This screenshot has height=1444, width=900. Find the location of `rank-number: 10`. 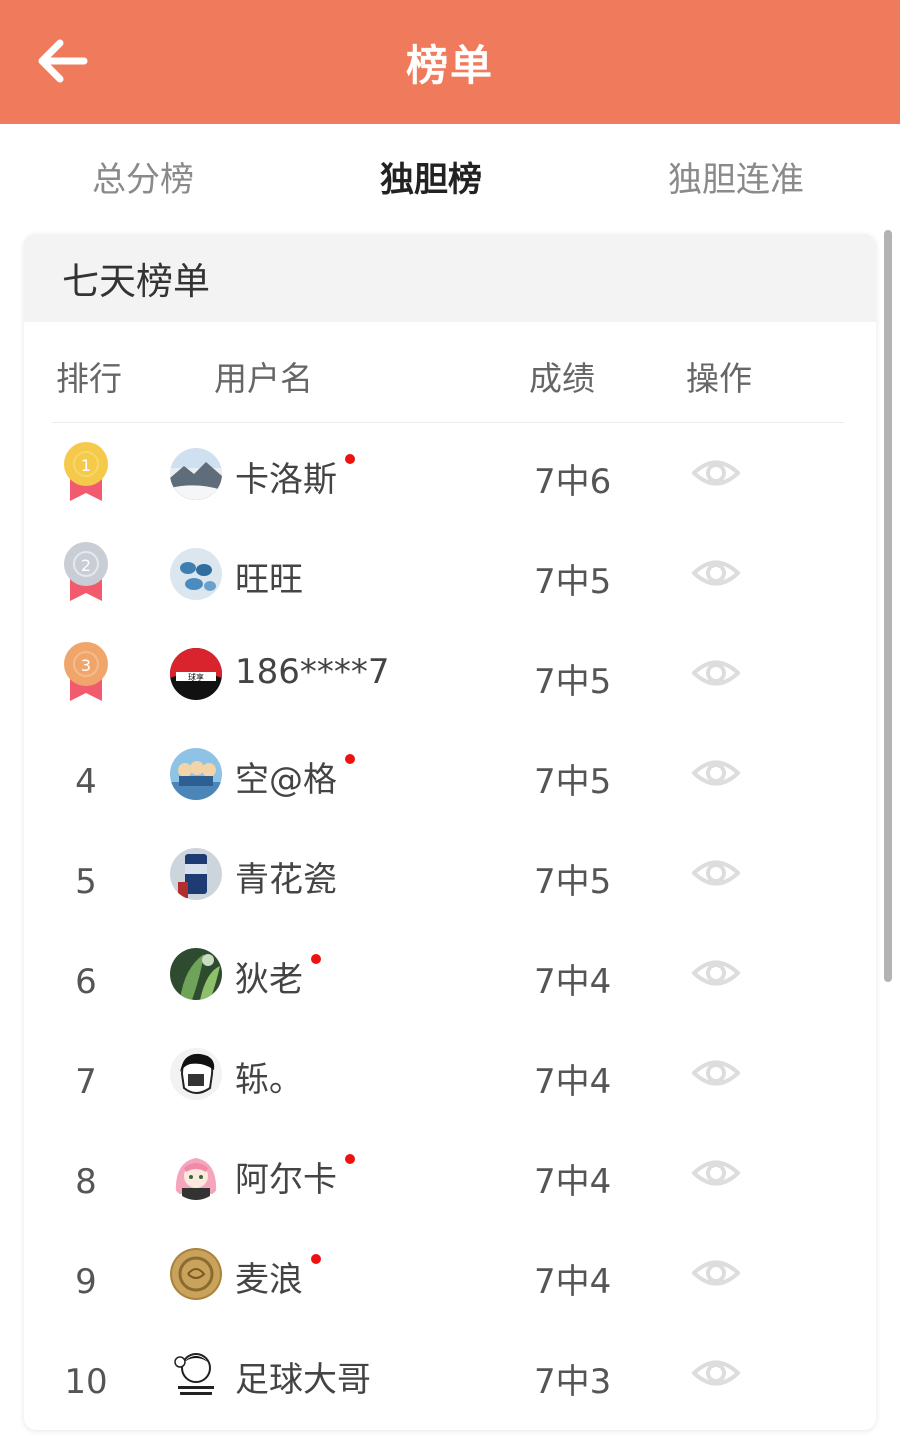

rank-number: 10 is located at coordinates (86, 1382).